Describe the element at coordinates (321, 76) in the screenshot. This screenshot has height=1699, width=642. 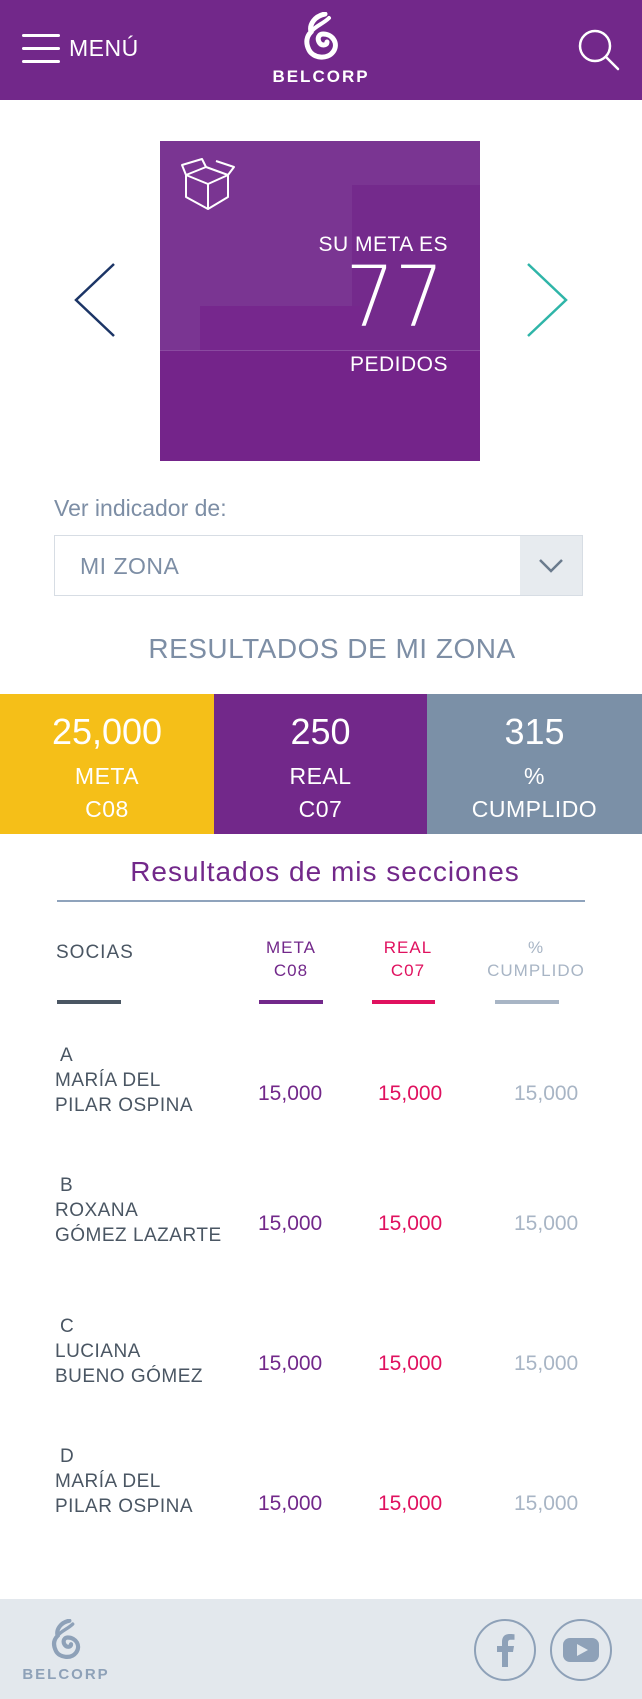
I see `brand-name: BELCORP` at that location.